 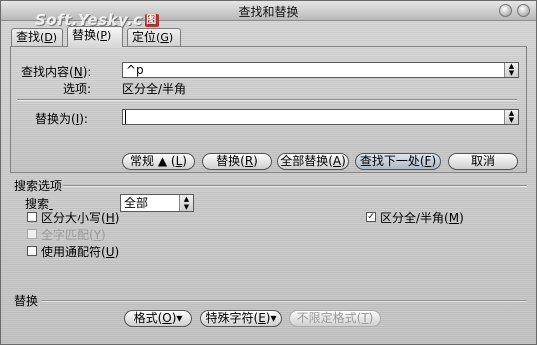 What do you see at coordinates (164, 37) in the screenshot?
I see `tab-goto-key: G` at bounding box center [164, 37].